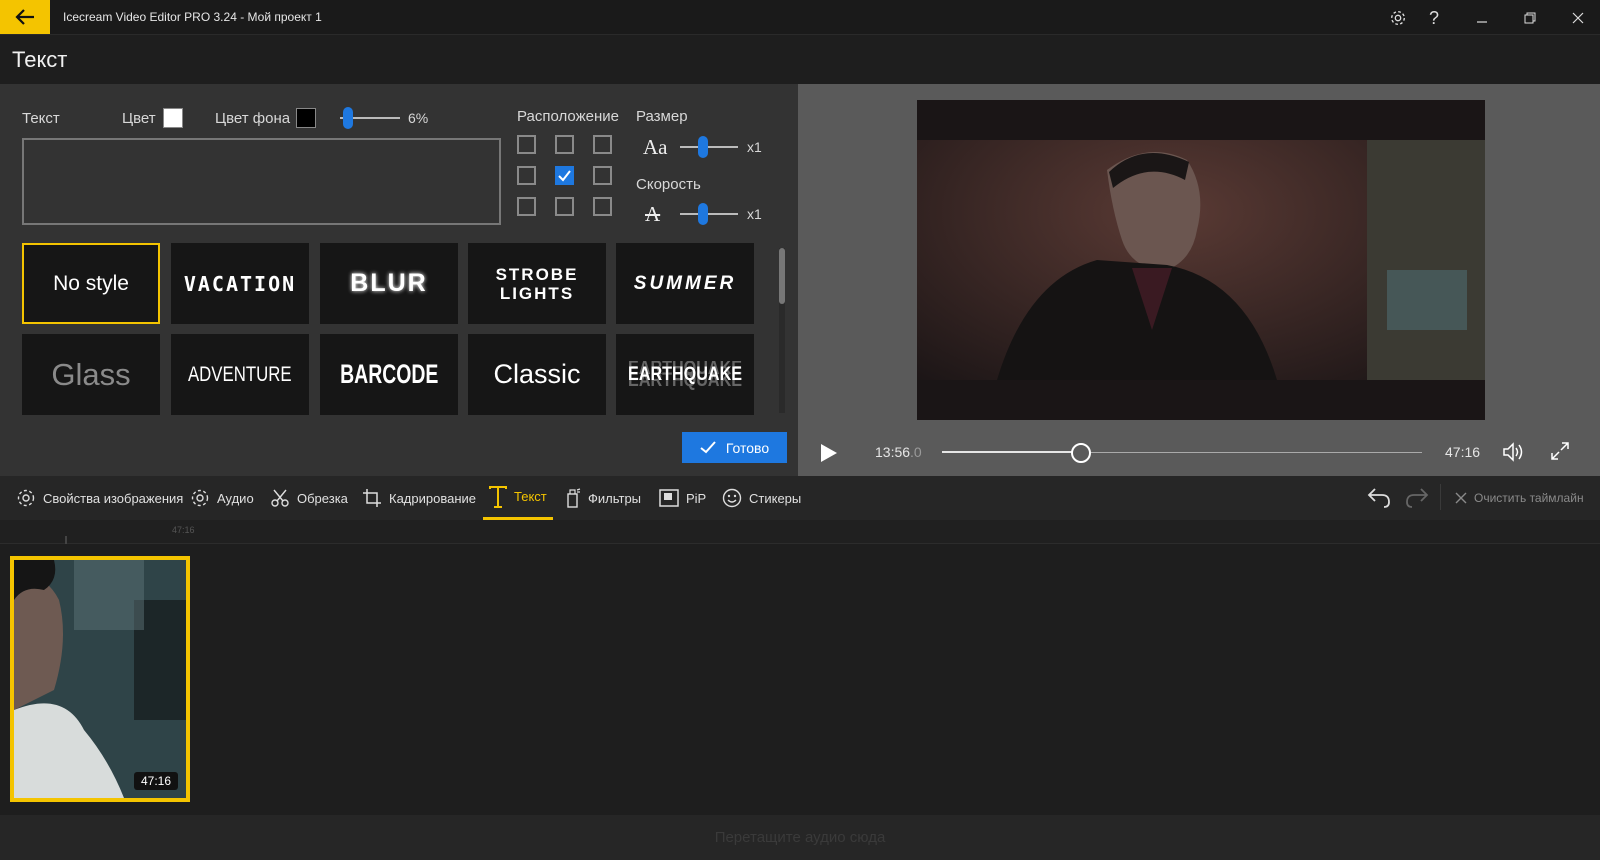 The height and width of the screenshot is (860, 1600). What do you see at coordinates (568, 116) in the screenshot?
I see `position-label: Расположение` at bounding box center [568, 116].